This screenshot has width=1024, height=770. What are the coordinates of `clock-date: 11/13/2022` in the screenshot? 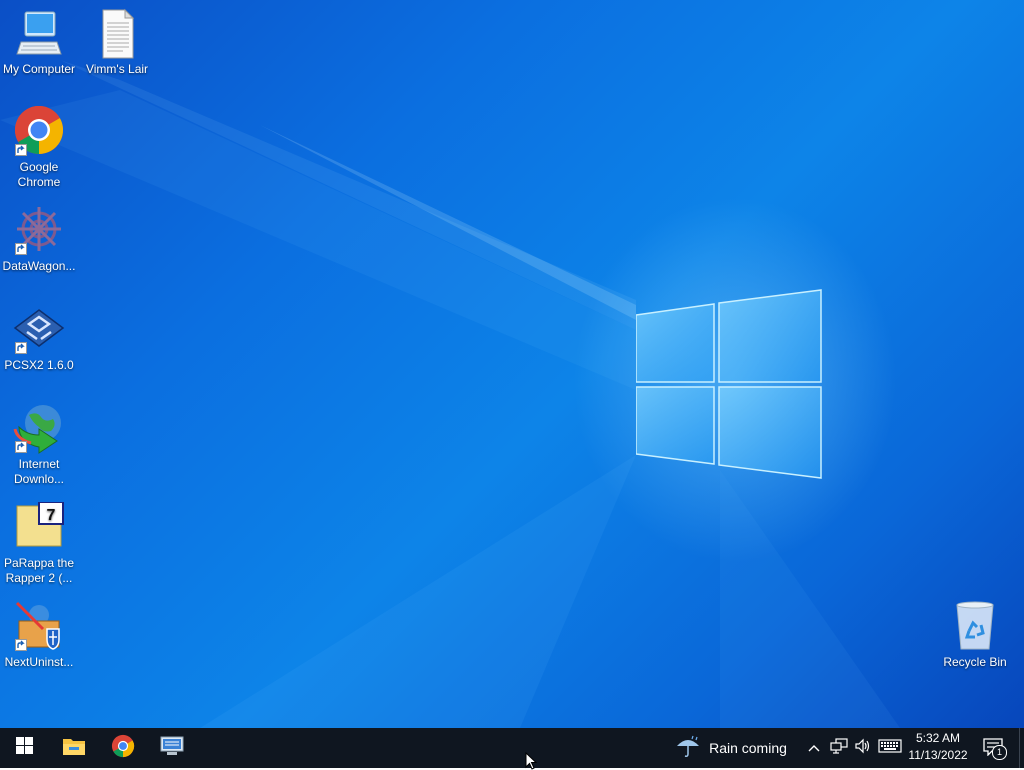 It's located at (938, 755).